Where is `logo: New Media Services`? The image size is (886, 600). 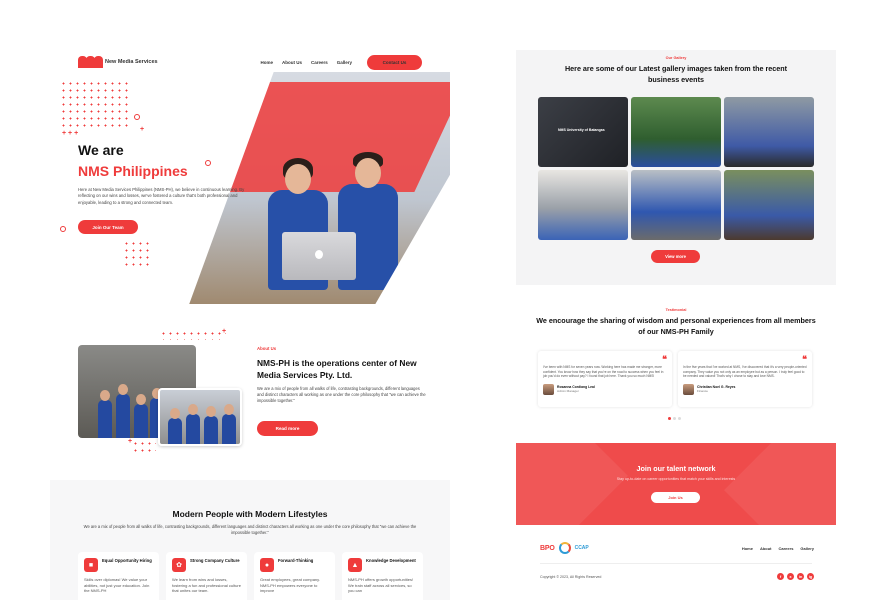 logo: New Media Services is located at coordinates (118, 62).